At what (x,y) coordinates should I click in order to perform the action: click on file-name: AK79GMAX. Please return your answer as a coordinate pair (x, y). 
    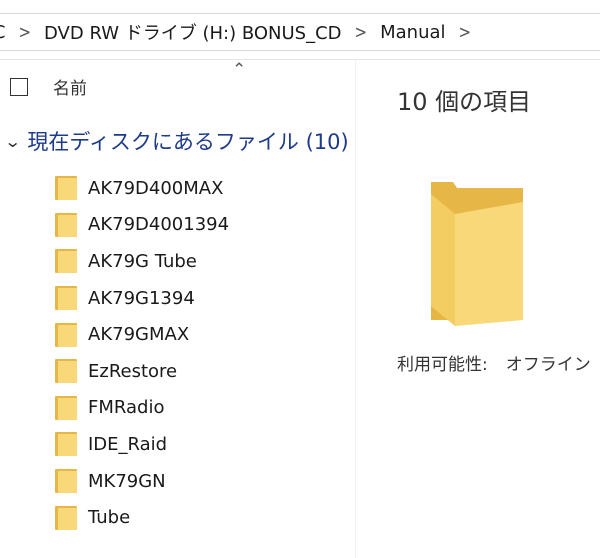
    Looking at the image, I should click on (139, 335).